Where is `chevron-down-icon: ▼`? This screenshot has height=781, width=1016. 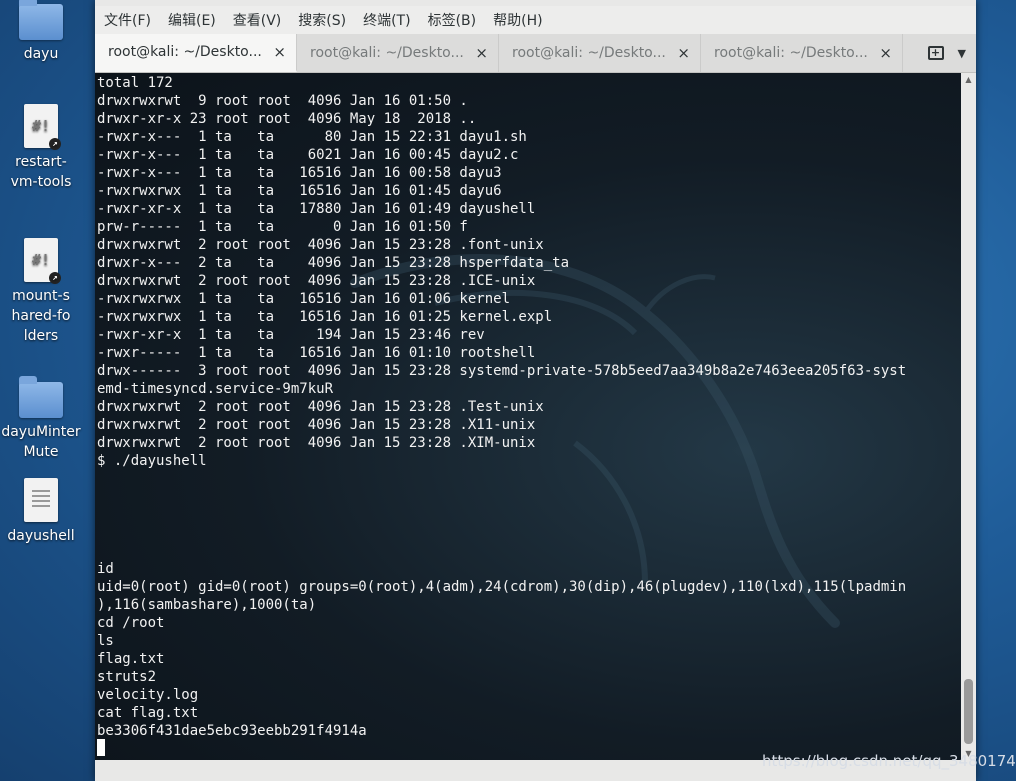 chevron-down-icon: ▼ is located at coordinates (962, 53).